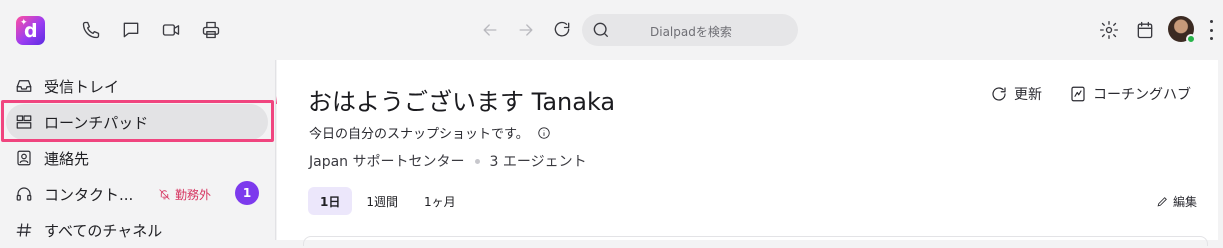 This screenshot has width=1223, height=248. I want to click on info-icon, so click(544, 133).